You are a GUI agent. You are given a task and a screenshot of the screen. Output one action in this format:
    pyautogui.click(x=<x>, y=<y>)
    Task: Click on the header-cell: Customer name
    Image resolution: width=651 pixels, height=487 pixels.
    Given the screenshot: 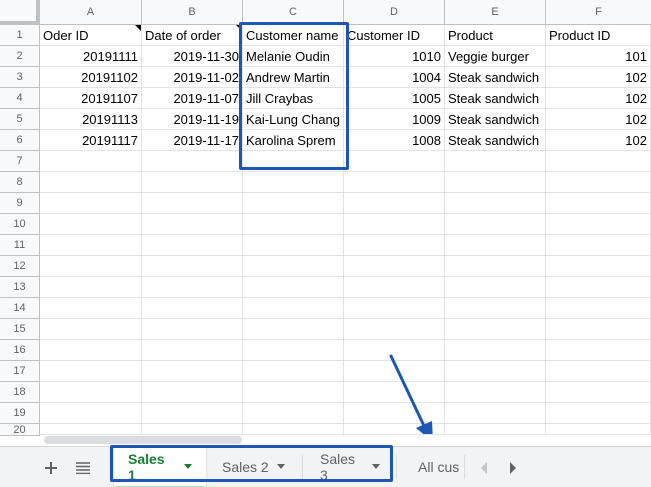 What is the action you would take?
    pyautogui.click(x=293, y=35)
    